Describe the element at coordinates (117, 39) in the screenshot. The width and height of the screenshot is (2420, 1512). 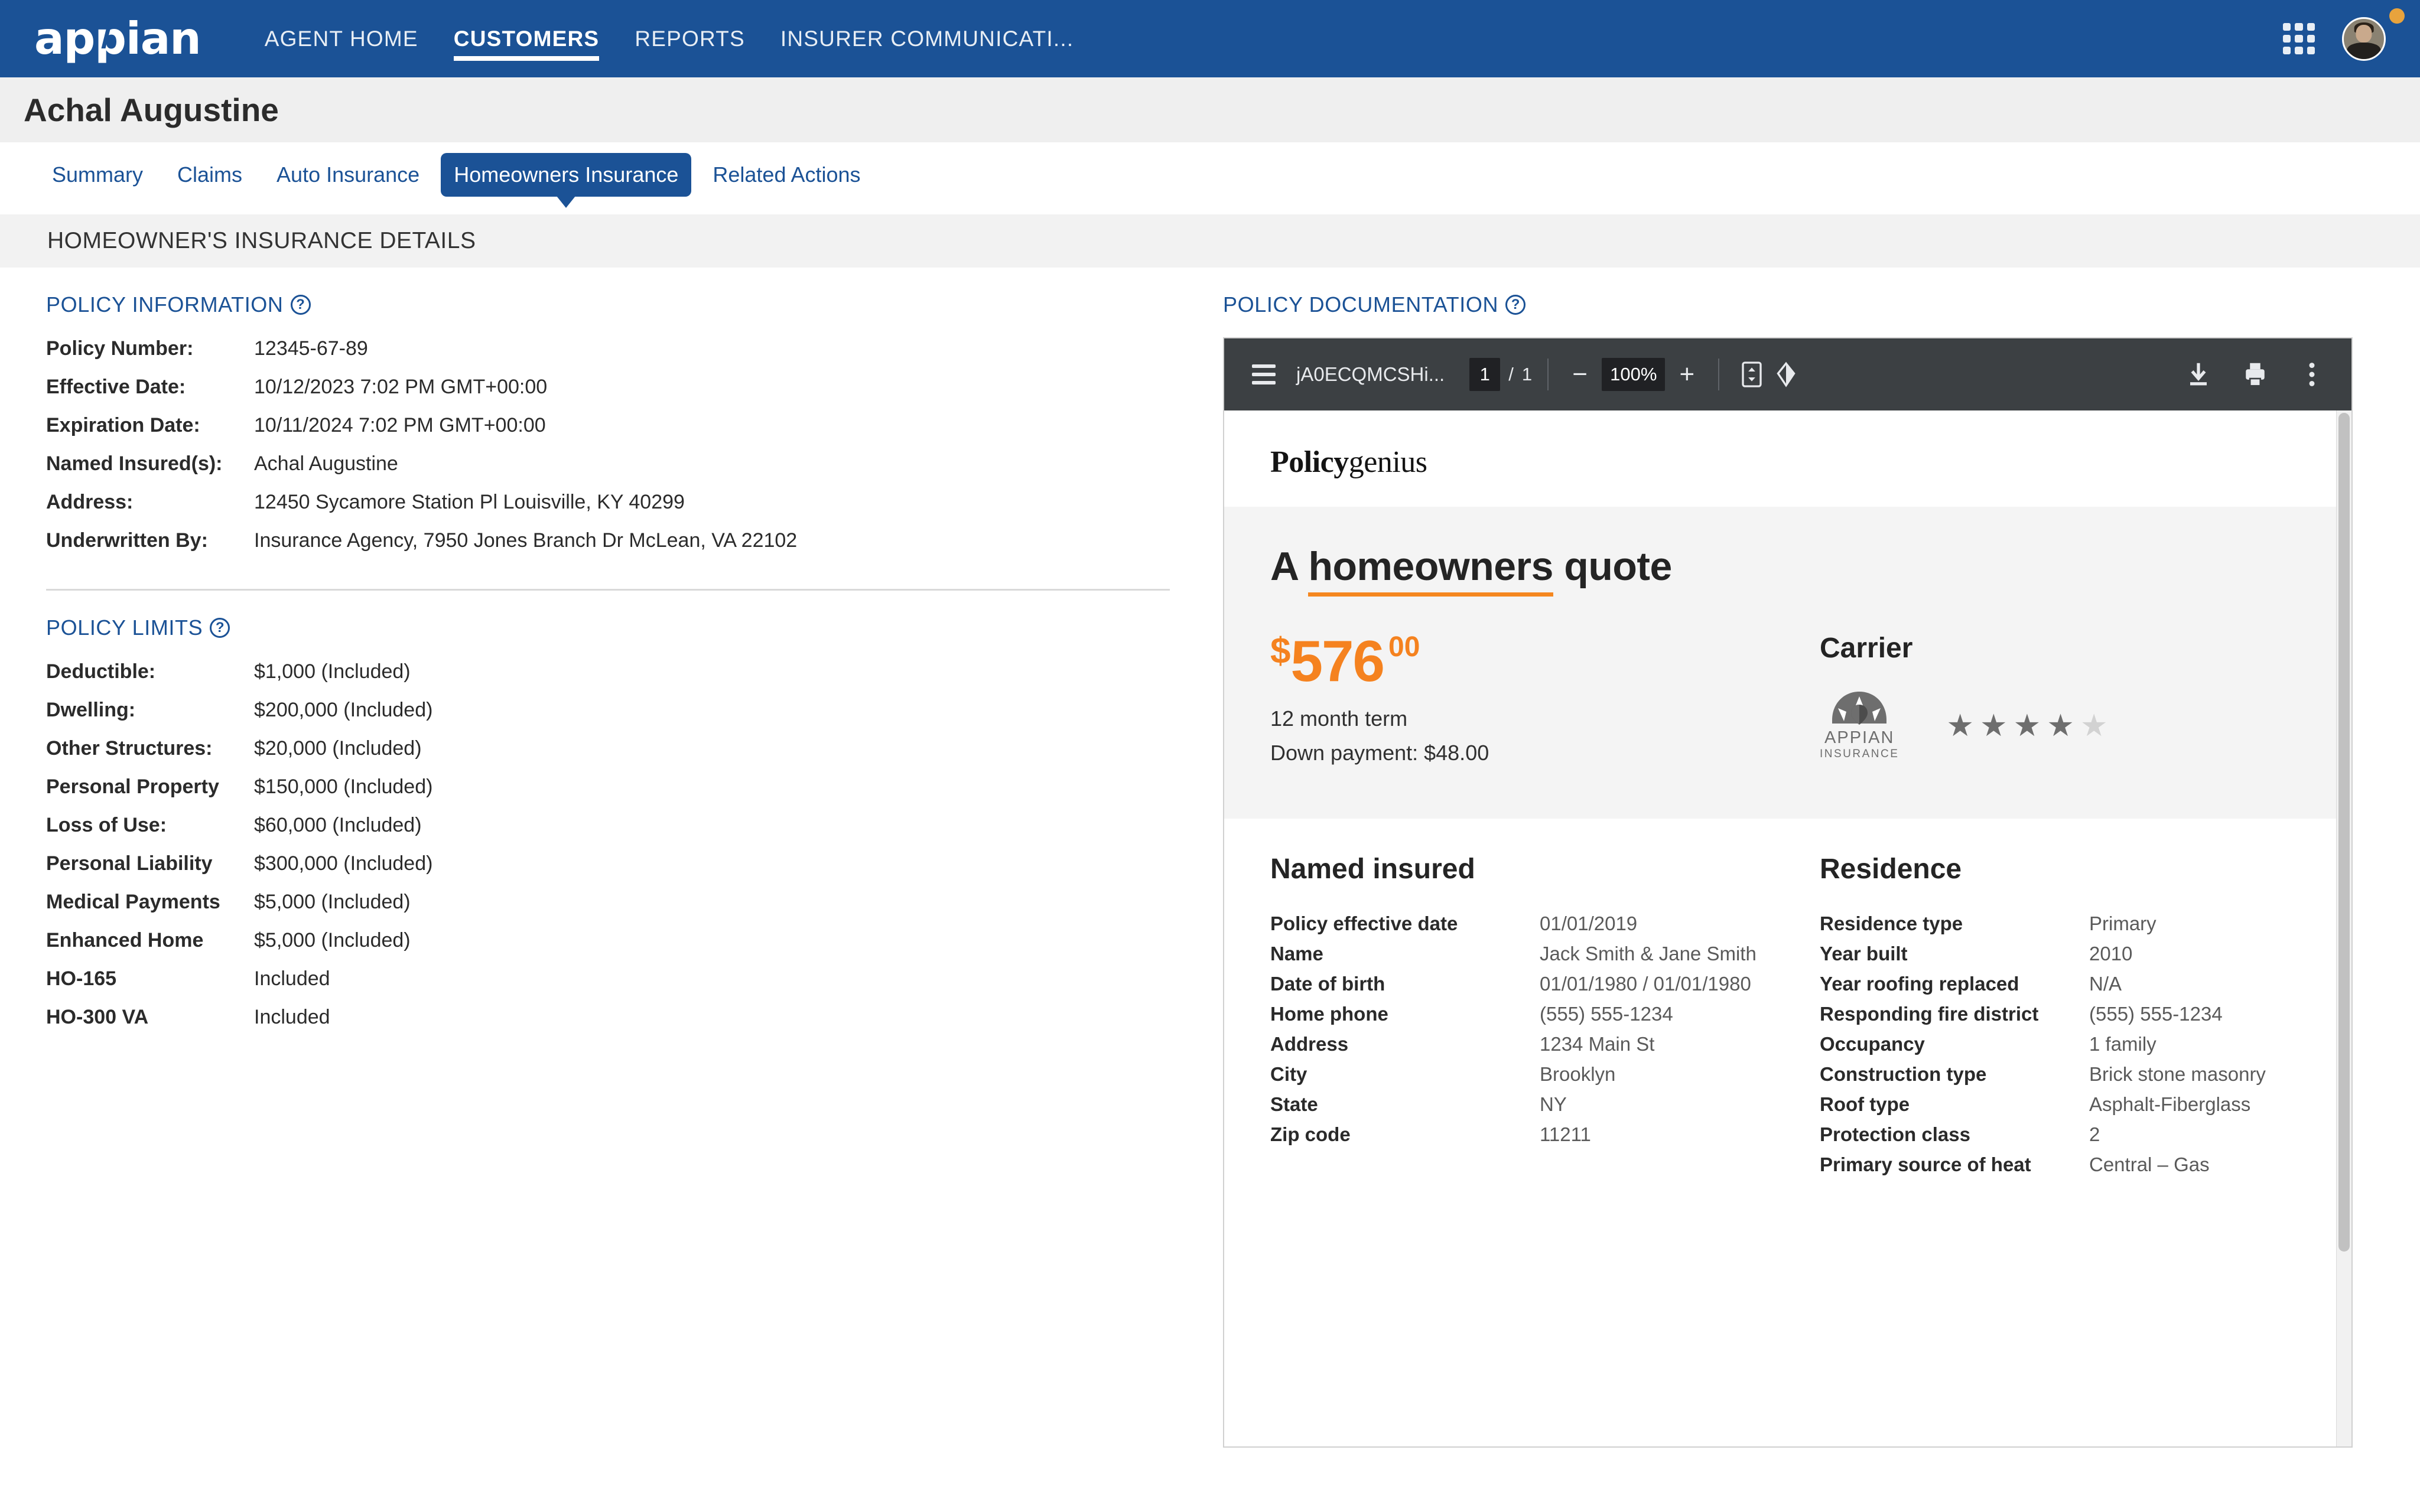
I see `appian-logo: appian` at that location.